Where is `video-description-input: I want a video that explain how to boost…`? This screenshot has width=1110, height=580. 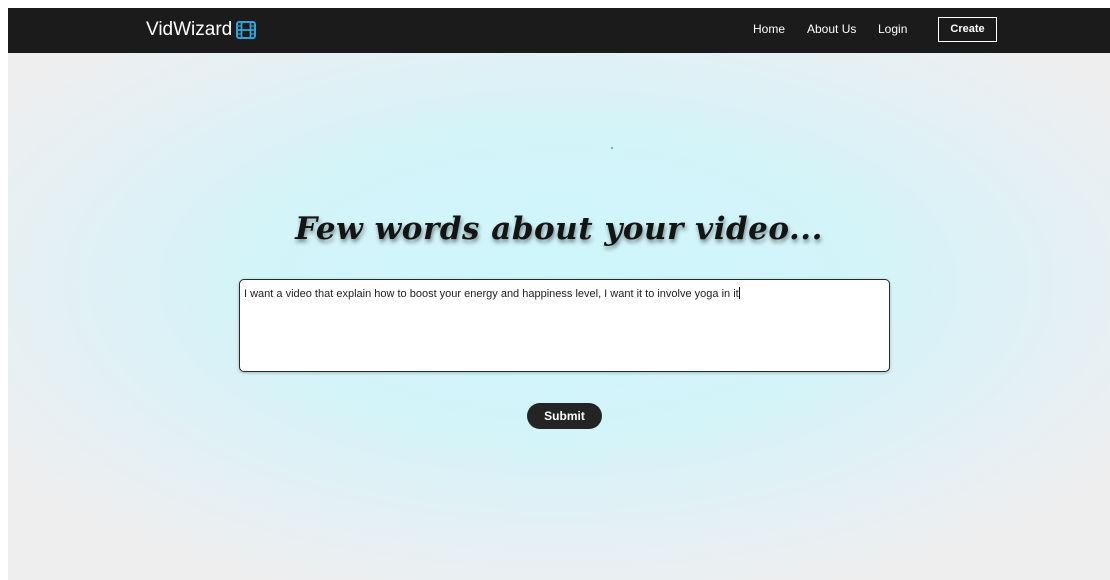 video-description-input: I want a video that explain how to boost… is located at coordinates (564, 325).